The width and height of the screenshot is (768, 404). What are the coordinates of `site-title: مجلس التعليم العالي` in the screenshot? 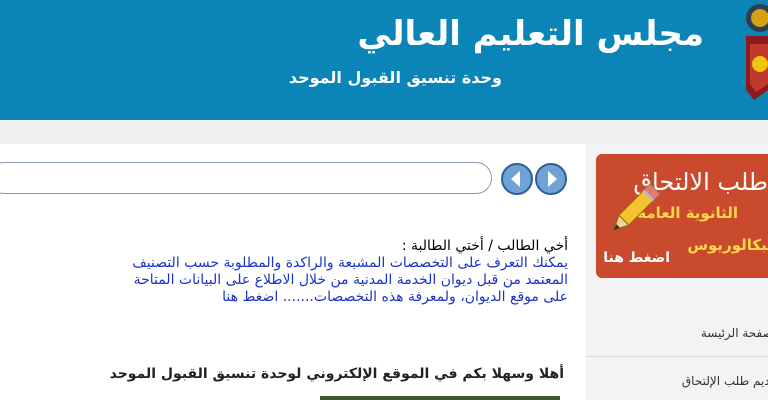 It's located at (530, 34).